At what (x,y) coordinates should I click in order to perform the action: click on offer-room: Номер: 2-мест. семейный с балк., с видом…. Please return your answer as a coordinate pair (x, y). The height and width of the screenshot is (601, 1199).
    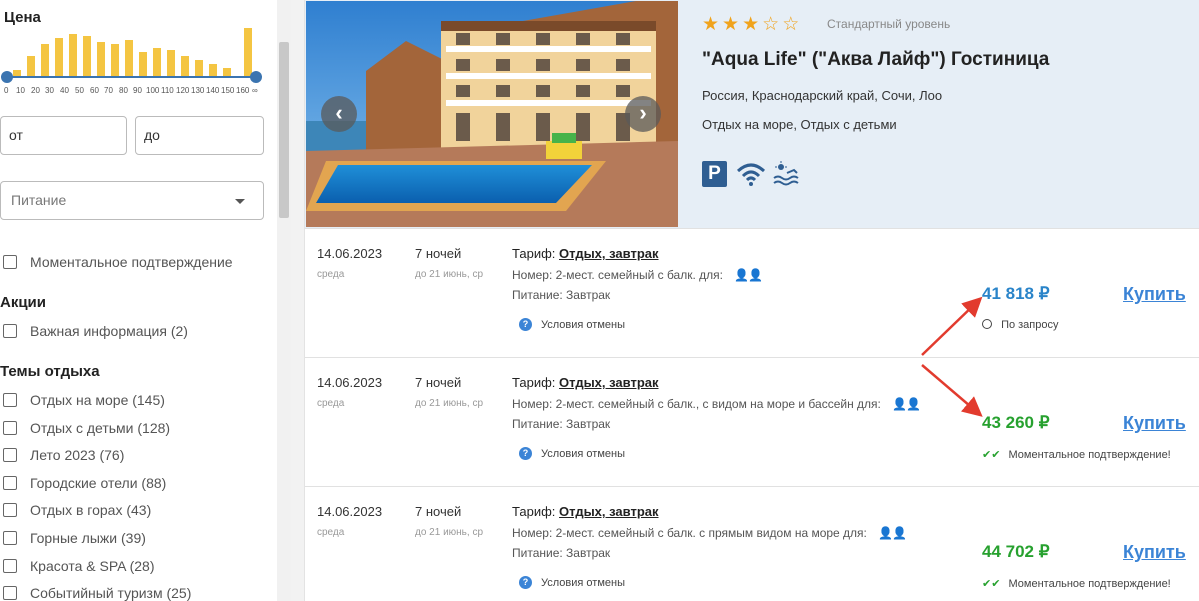
    Looking at the image, I should click on (716, 404).